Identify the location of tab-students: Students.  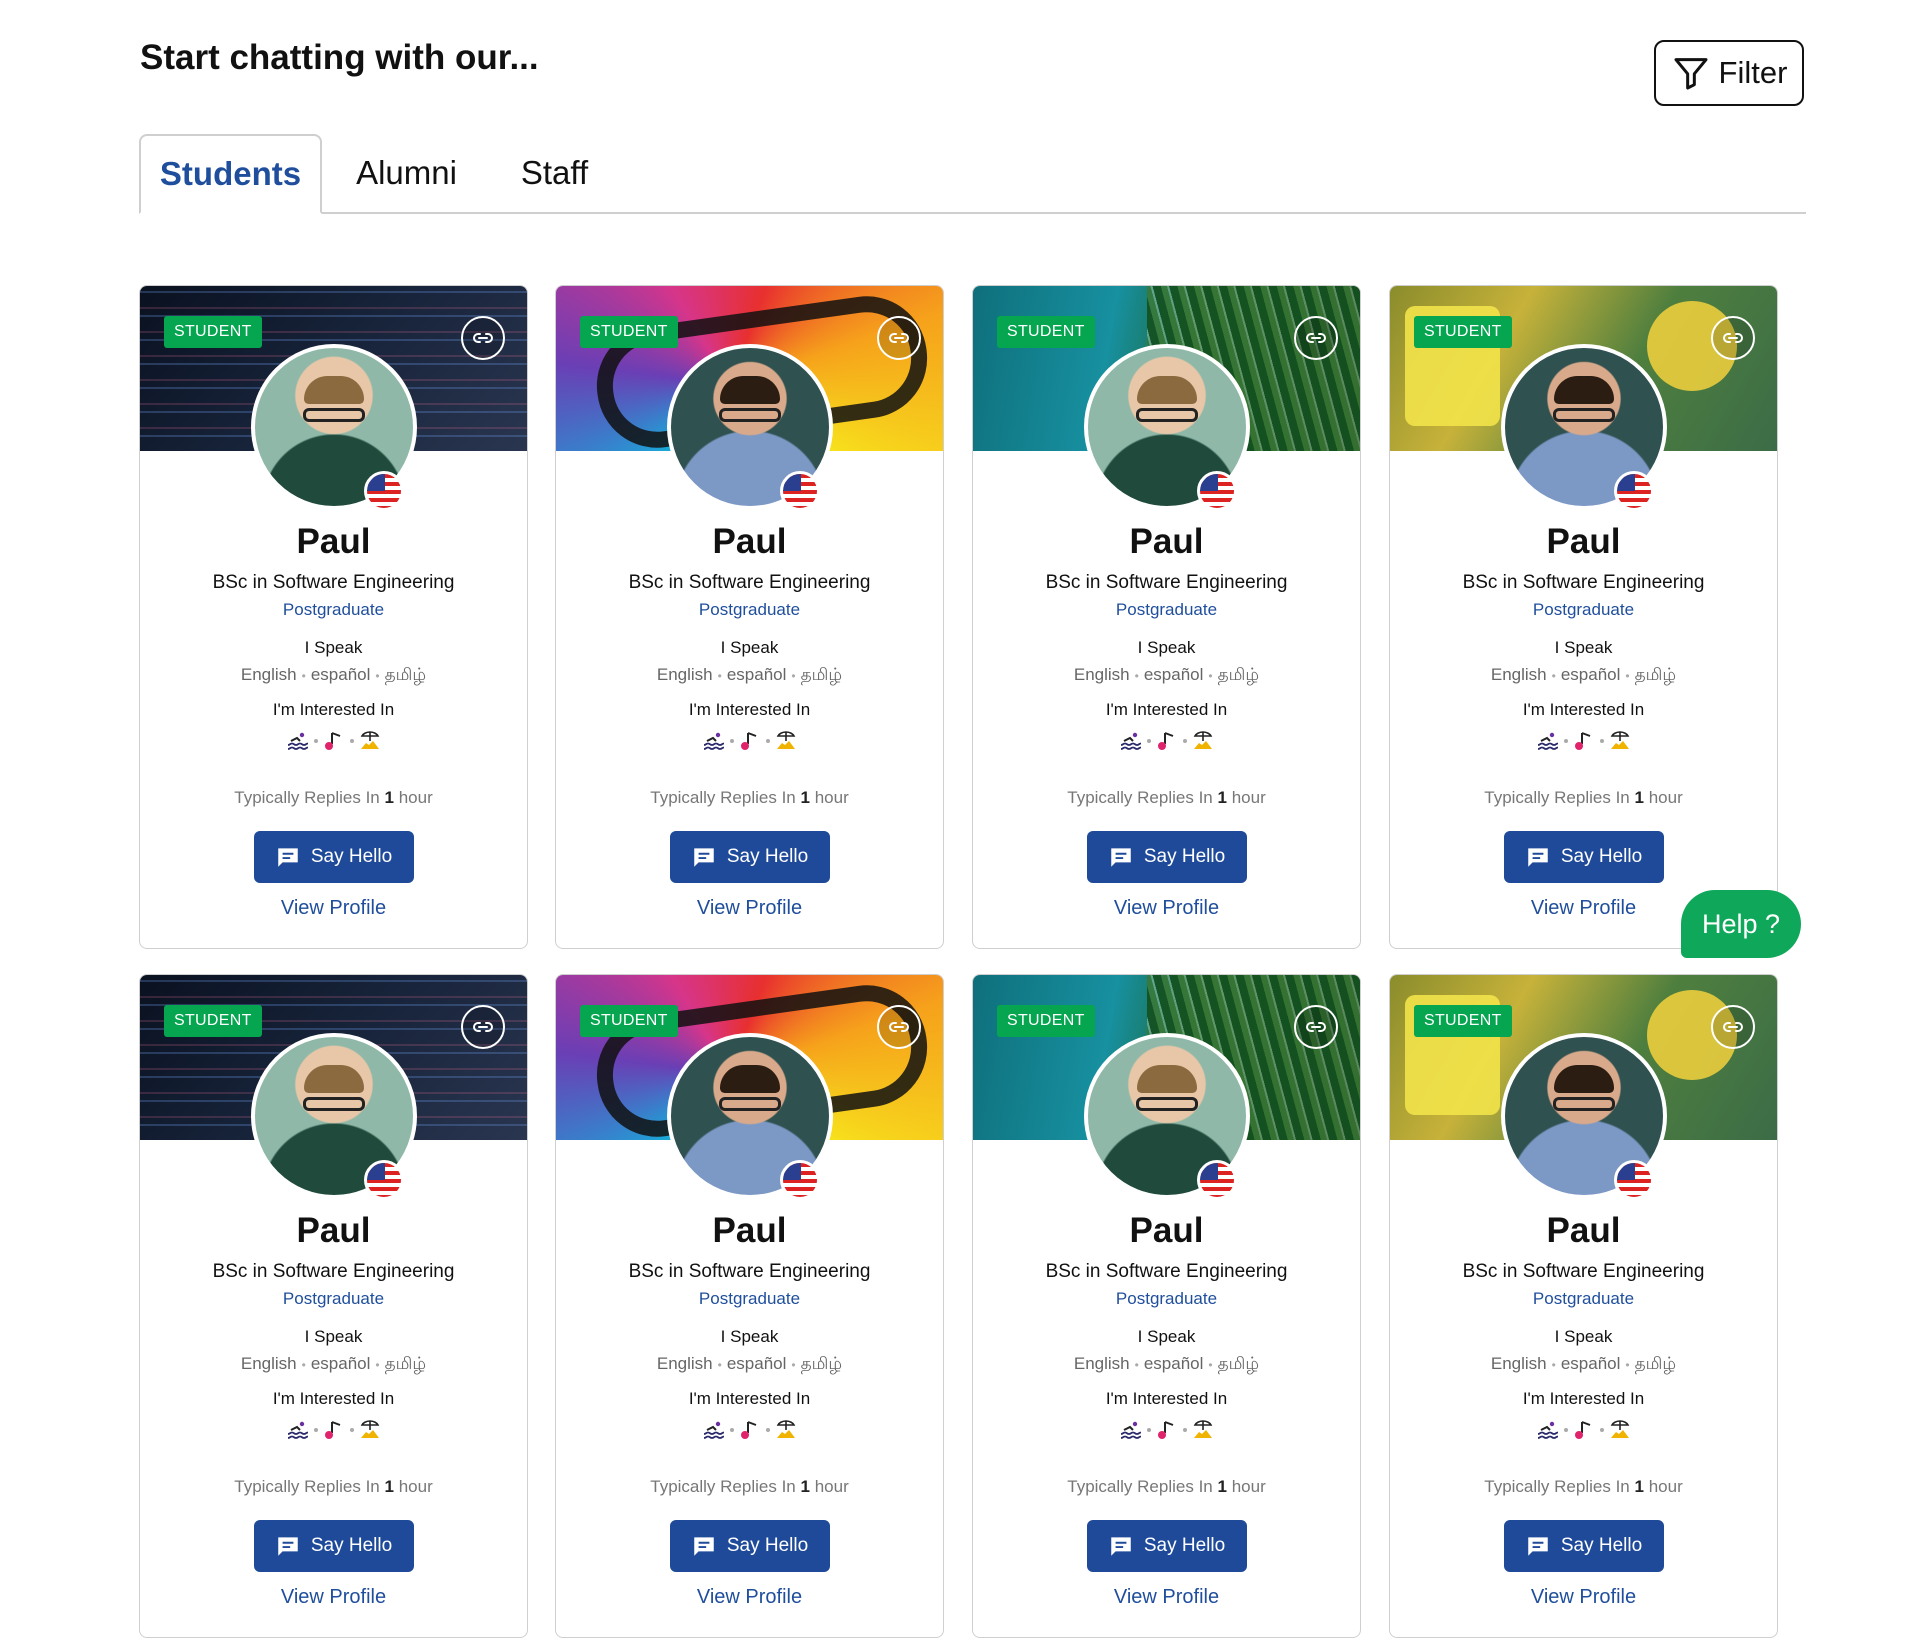
(230, 174).